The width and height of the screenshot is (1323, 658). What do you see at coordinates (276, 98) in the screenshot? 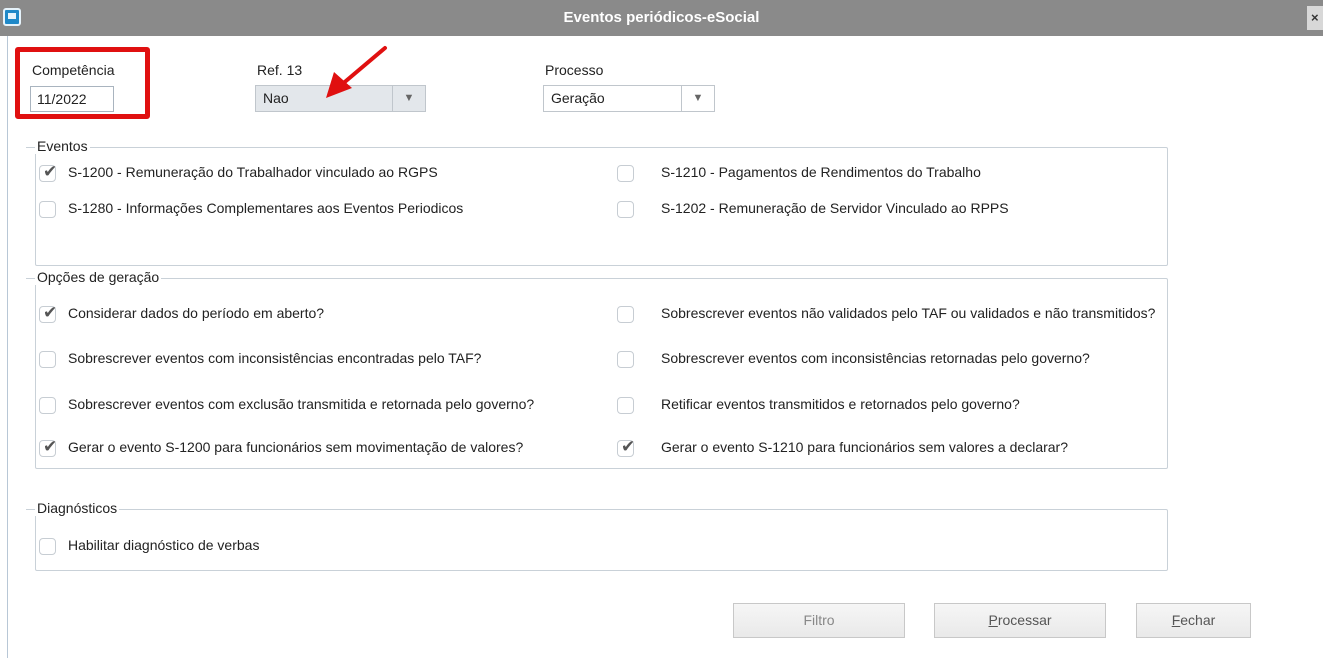
I see `ref13-value: Nao` at bounding box center [276, 98].